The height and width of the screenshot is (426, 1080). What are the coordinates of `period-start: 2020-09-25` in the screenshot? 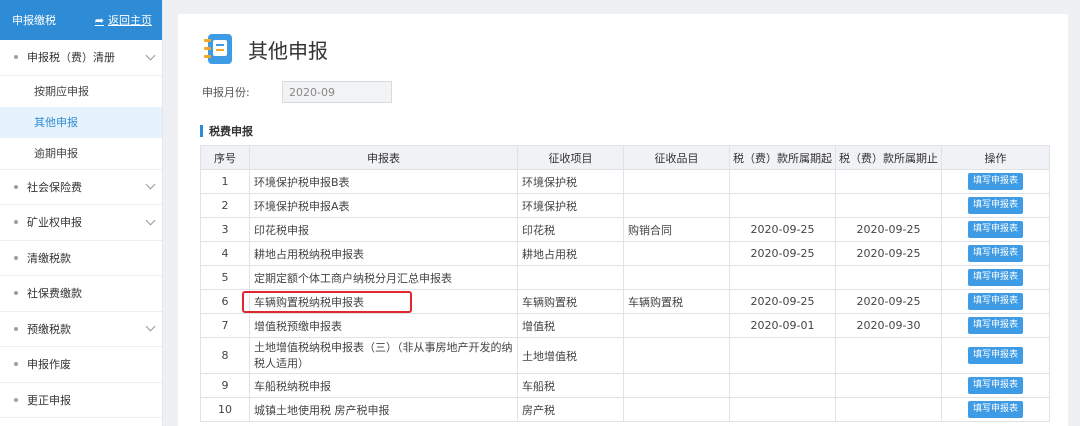 It's located at (782, 229).